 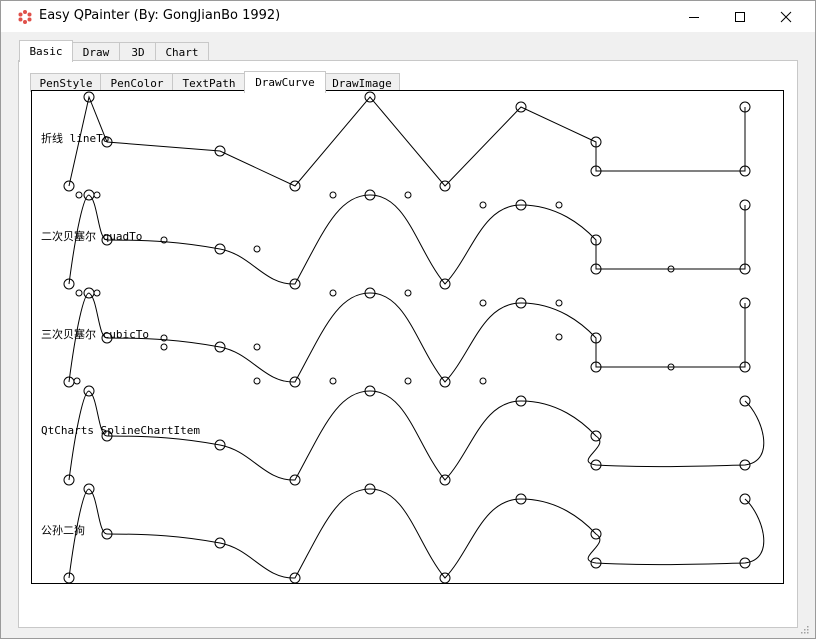 What do you see at coordinates (285, 82) in the screenshot?
I see `tab-drawcurve: DrawCurve` at bounding box center [285, 82].